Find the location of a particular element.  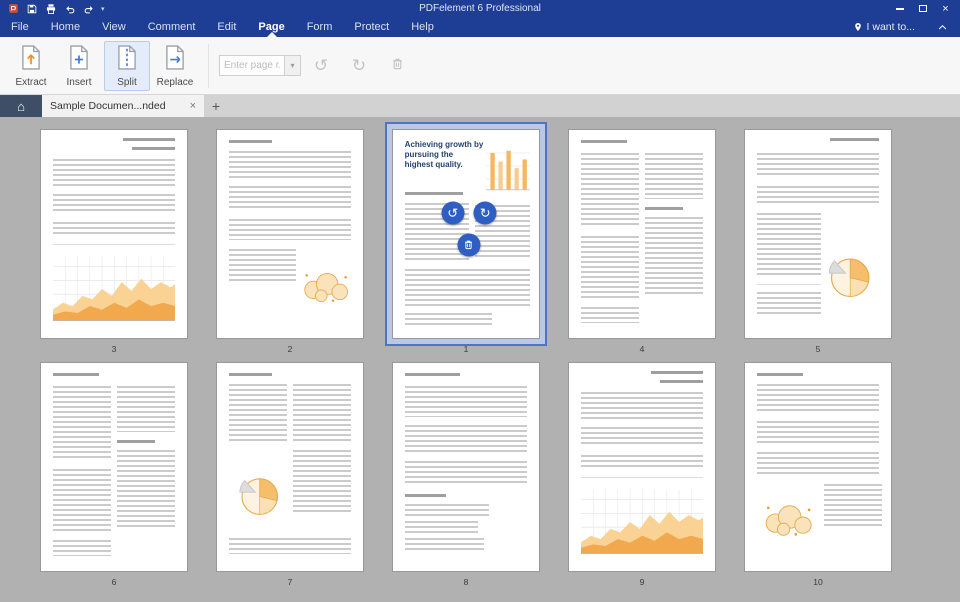

print-icon is located at coordinates (51, 8).